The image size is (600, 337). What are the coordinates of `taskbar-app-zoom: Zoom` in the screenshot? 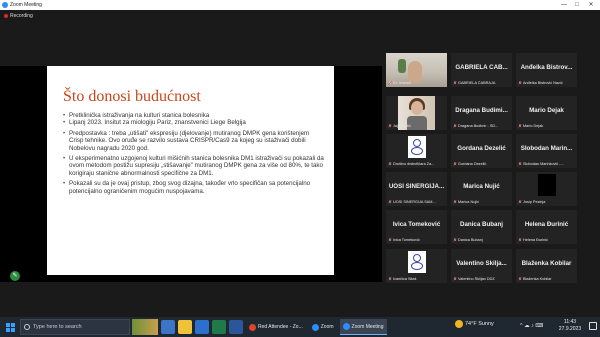 It's located at (323, 327).